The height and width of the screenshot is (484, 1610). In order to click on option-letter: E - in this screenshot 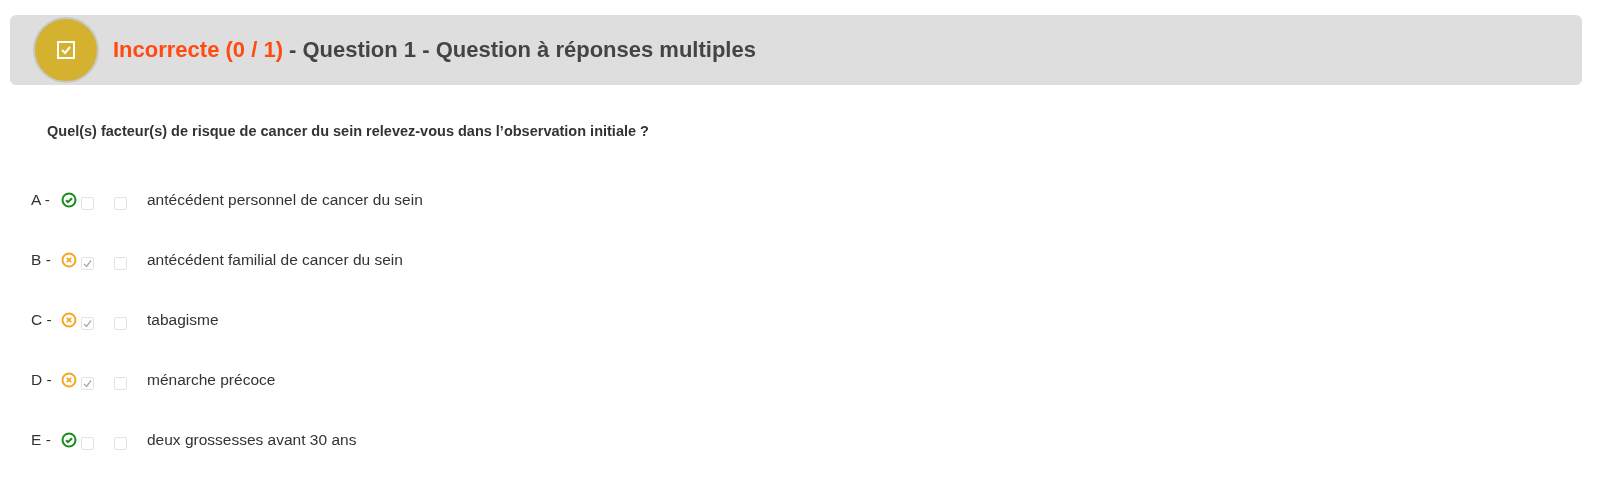, I will do `click(41, 440)`.